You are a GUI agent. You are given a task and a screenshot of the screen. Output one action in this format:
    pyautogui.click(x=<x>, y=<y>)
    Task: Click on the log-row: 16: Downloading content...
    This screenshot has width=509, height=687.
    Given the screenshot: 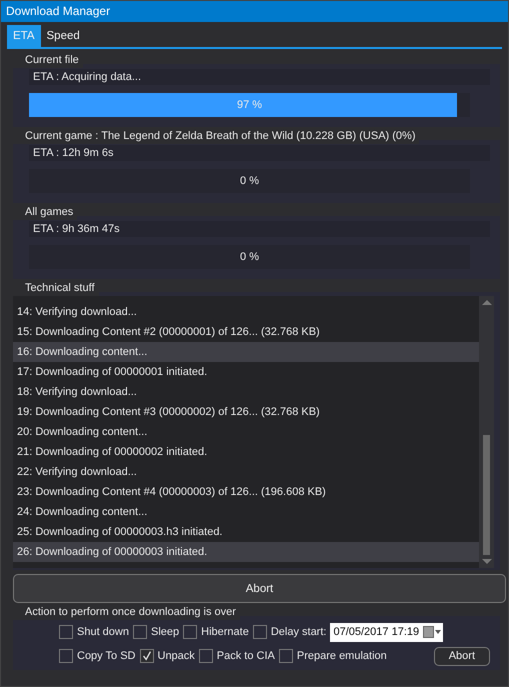 What is the action you would take?
    pyautogui.click(x=246, y=352)
    